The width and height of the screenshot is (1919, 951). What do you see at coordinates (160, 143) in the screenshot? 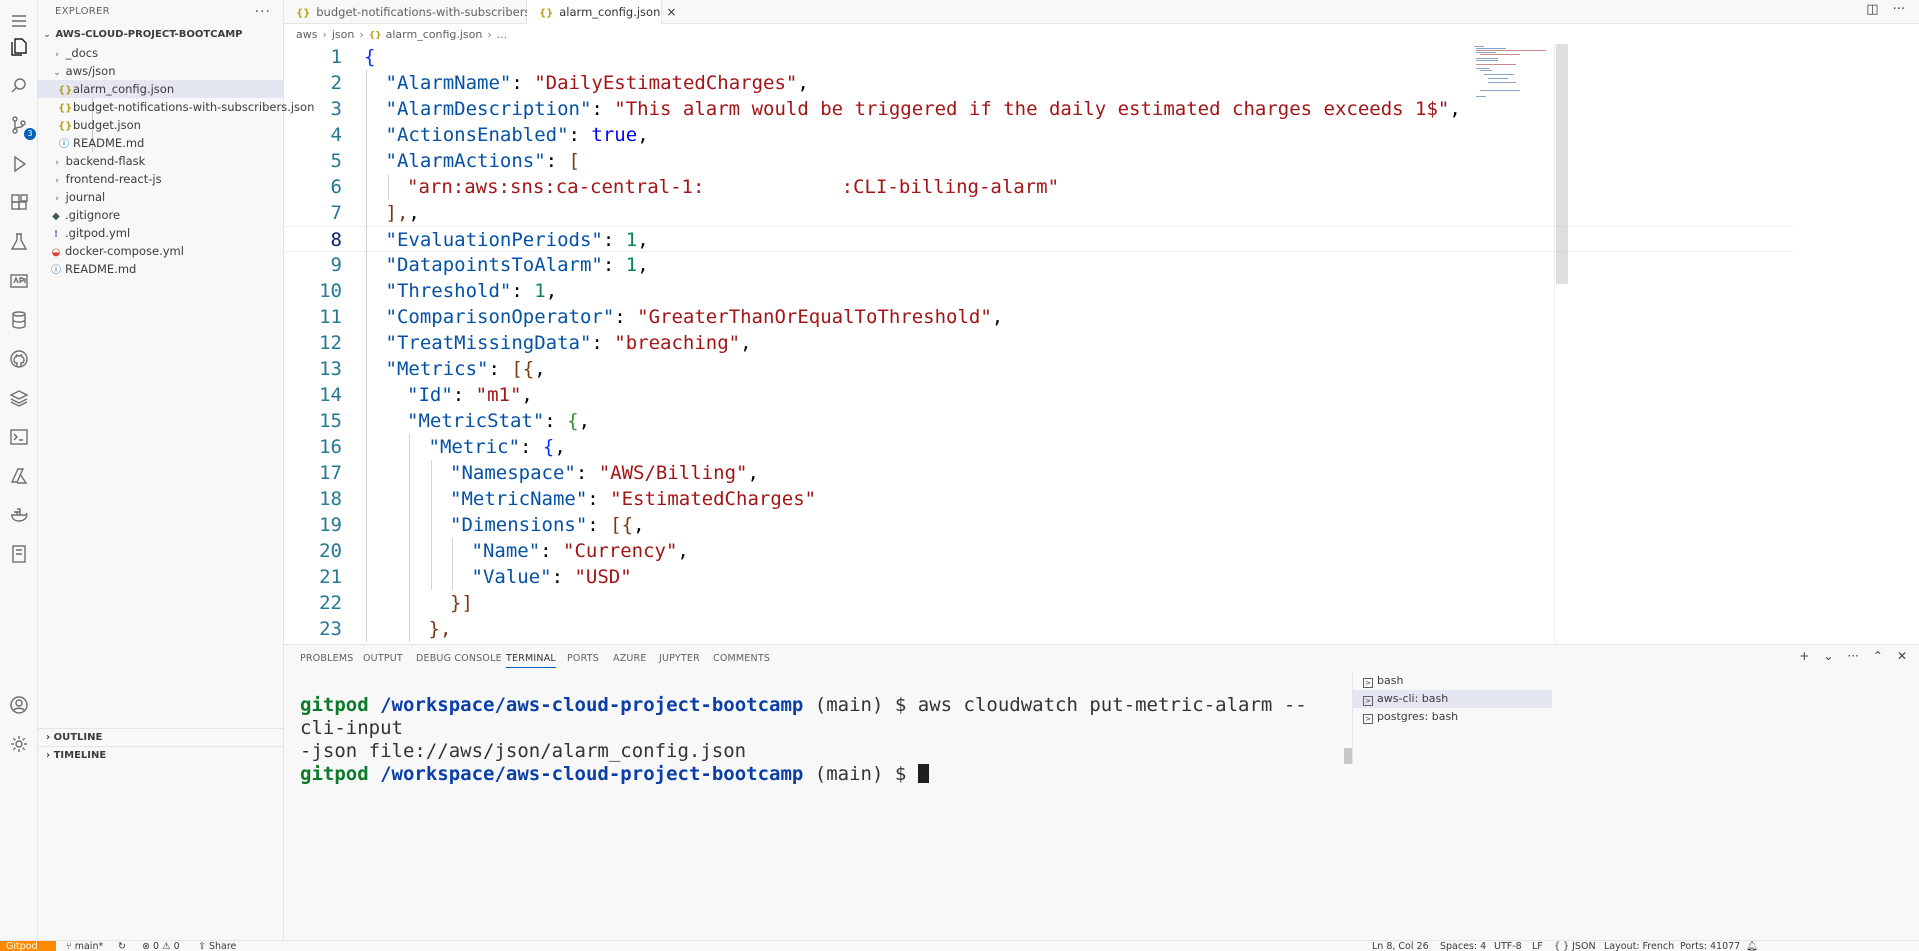
I see `tree-file-aws-readme: ⓘ README.md` at bounding box center [160, 143].